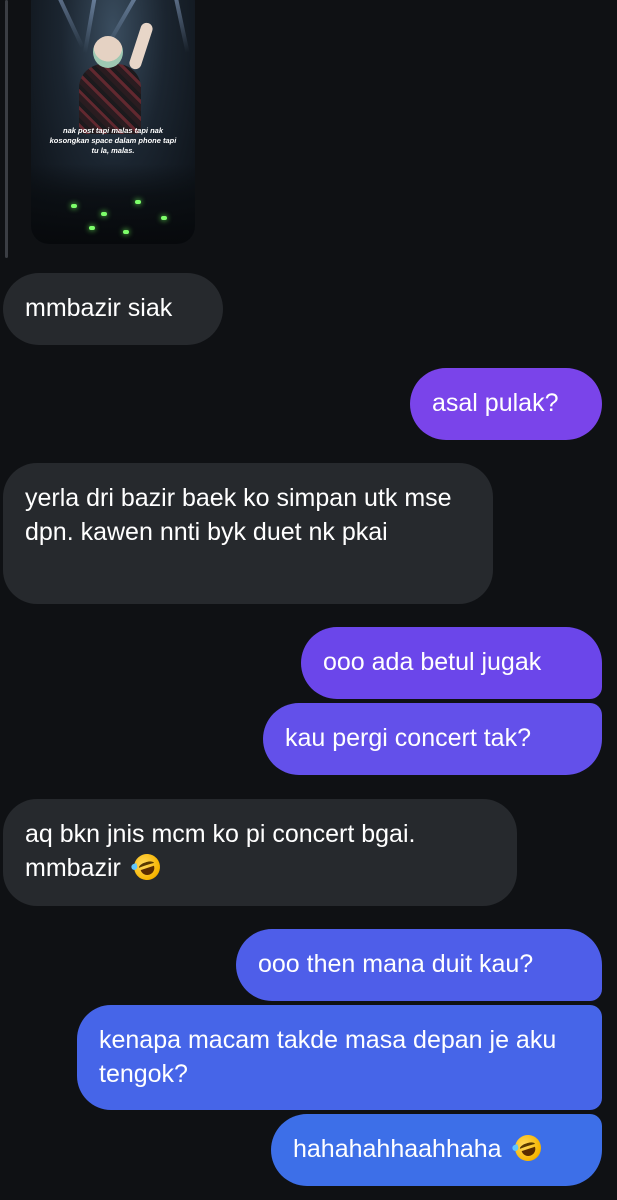 Image resolution: width=617 pixels, height=1200 pixels. I want to click on message-bubble-sent: asal pulak?, so click(506, 404).